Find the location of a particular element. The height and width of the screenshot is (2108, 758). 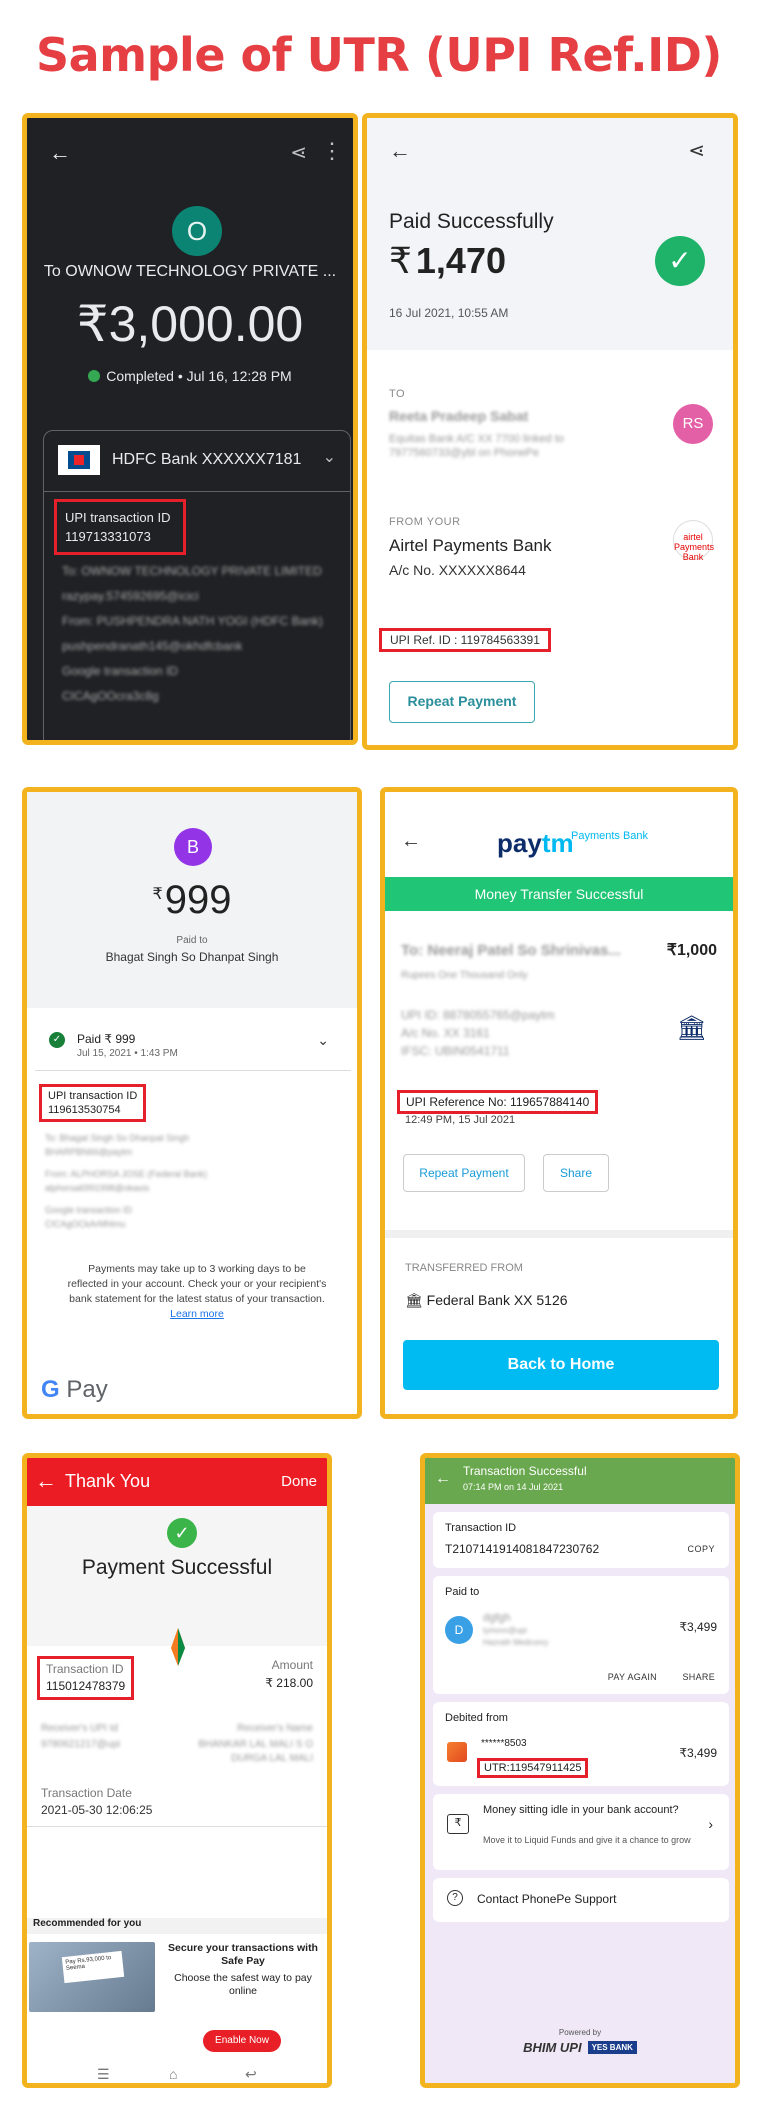

amount-value: 1,470 is located at coordinates (460, 260).